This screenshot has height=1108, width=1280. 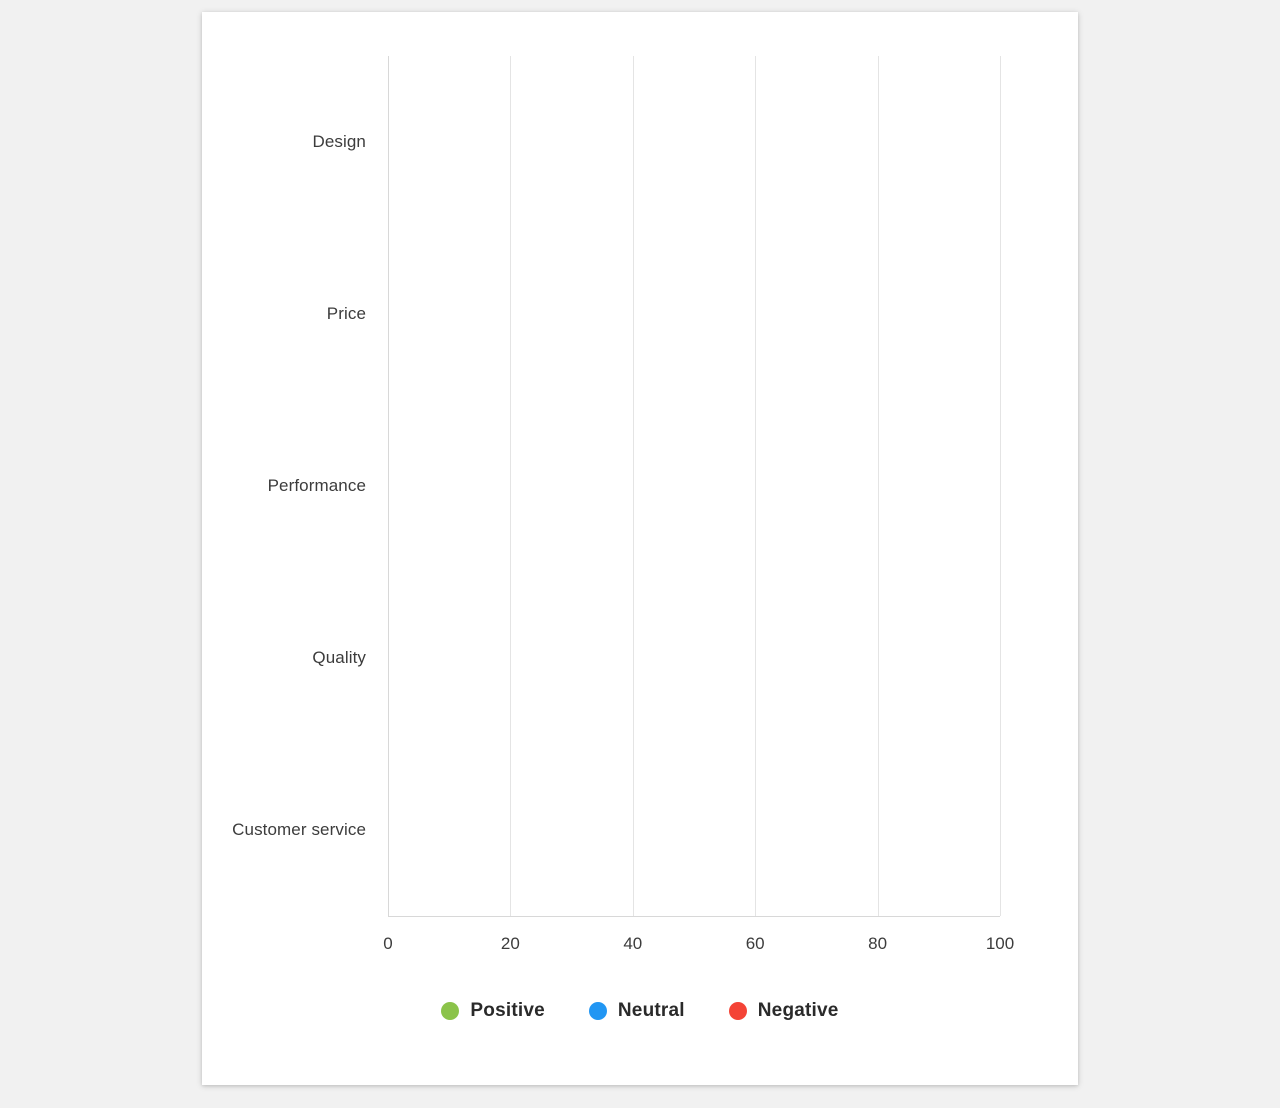 What do you see at coordinates (633, 943) in the screenshot?
I see `x-tick-label-40: 40` at bounding box center [633, 943].